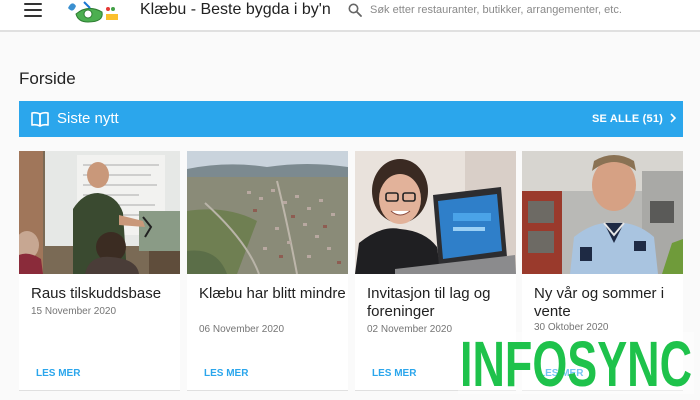 The image size is (700, 400). Describe the element at coordinates (106, 294) in the screenshot. I see `news-title: Raus tilskuddsbase` at that location.